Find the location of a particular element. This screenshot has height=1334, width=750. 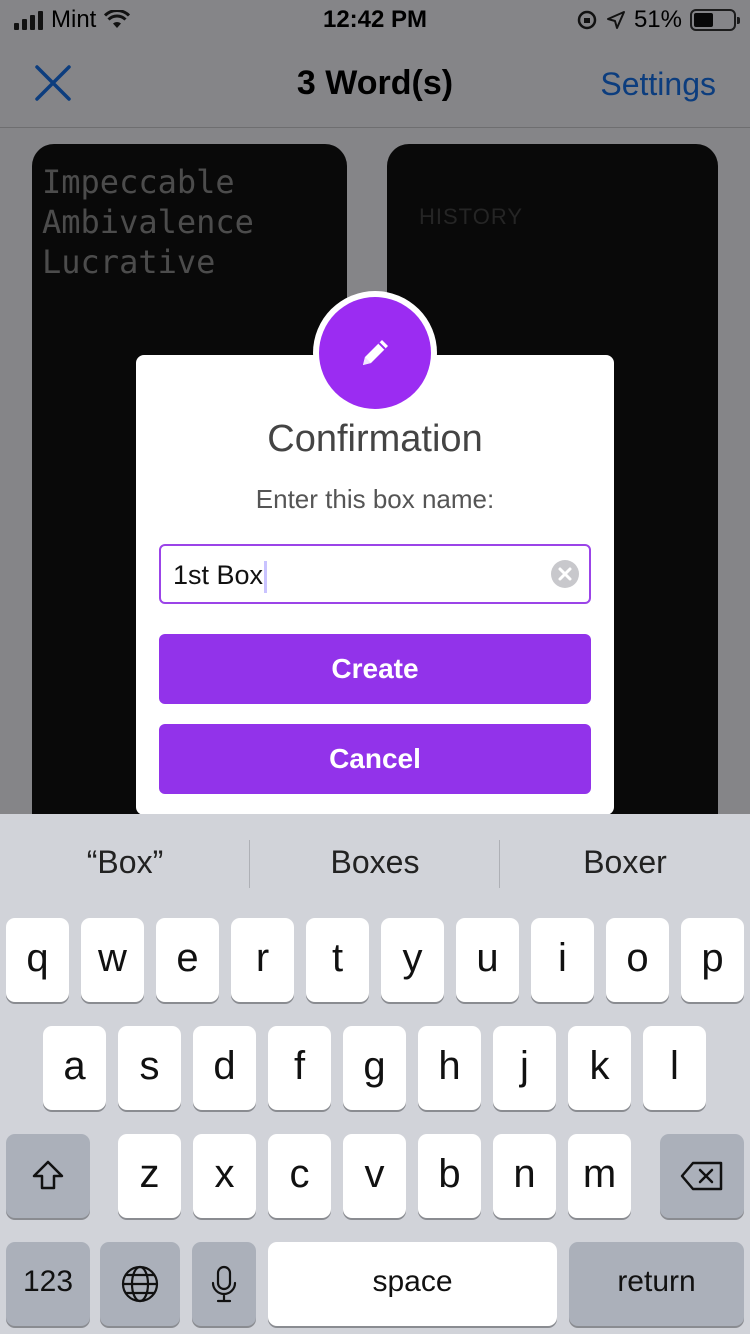

key-j: j is located at coordinates (524, 1068).